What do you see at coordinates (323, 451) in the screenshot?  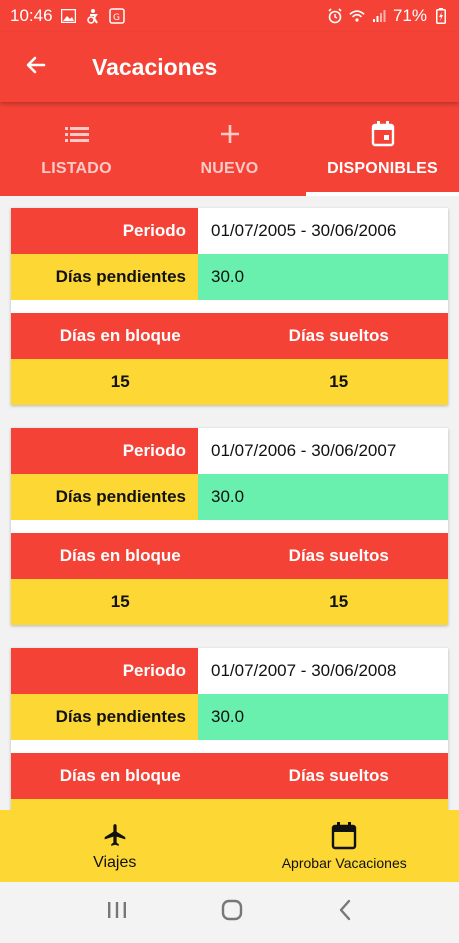 I see `periodo-value: 01/07/2006 - 30/06/2007` at bounding box center [323, 451].